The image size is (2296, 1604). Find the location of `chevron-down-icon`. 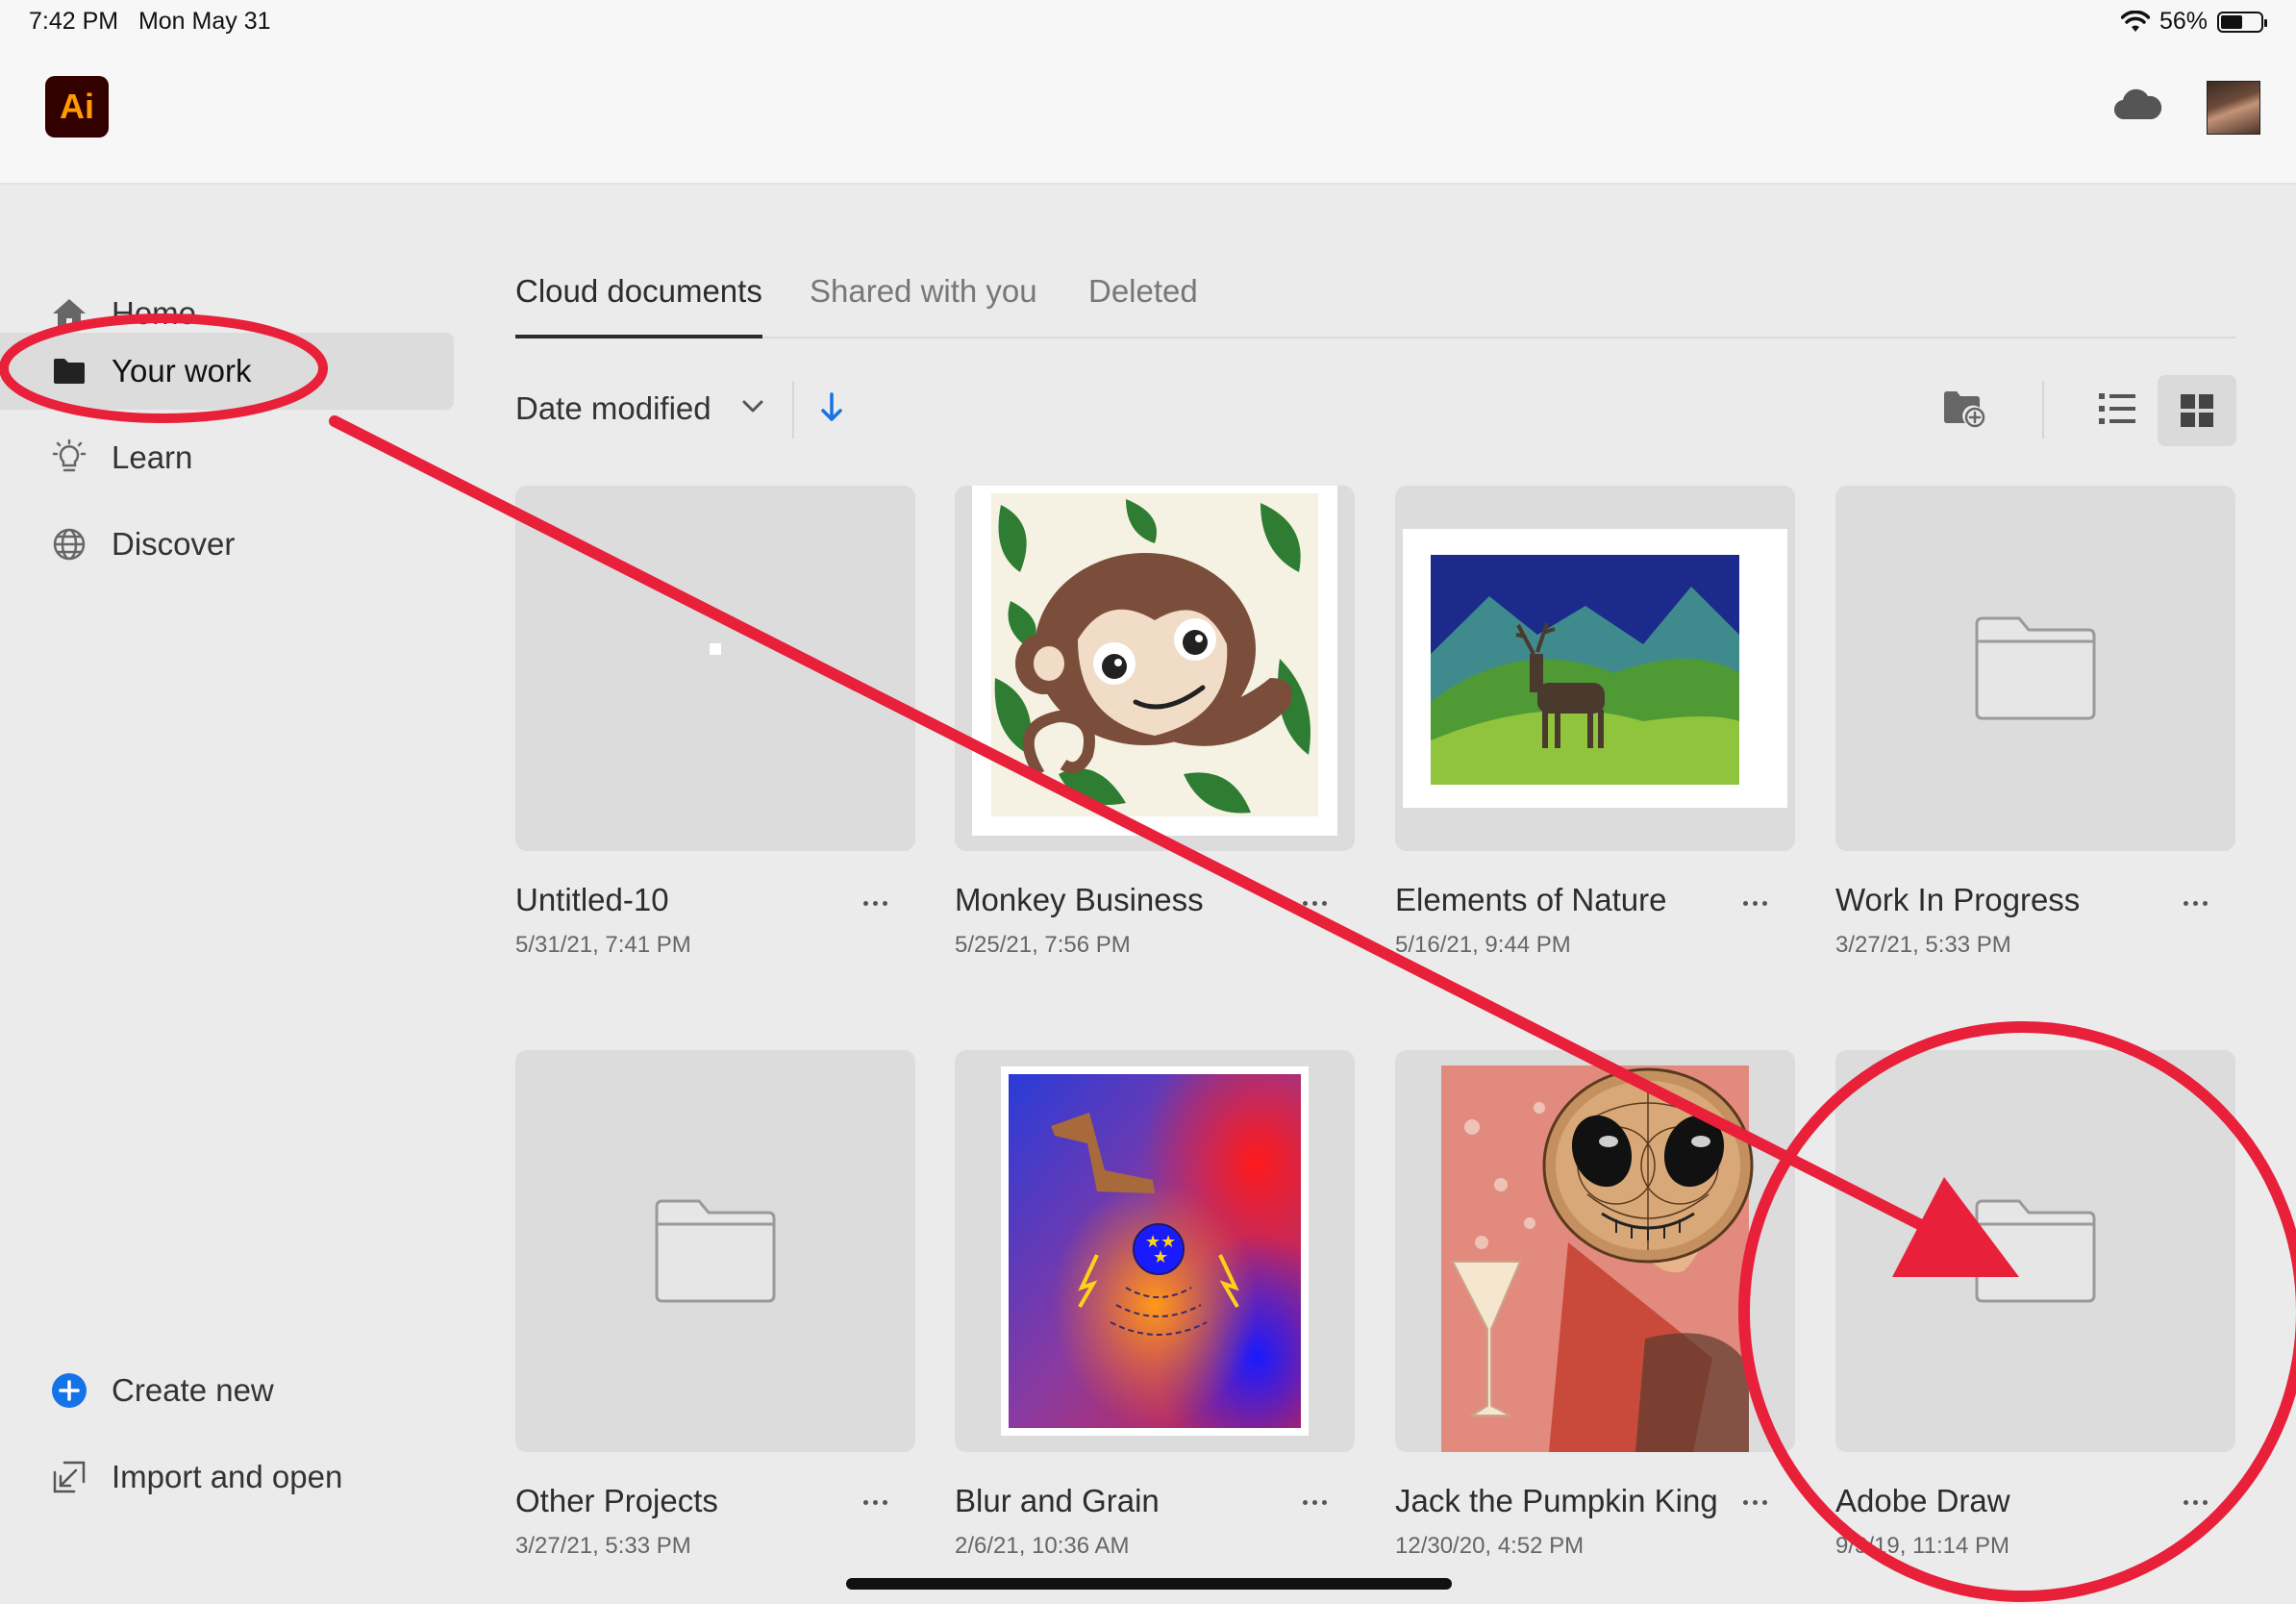

chevron-down-icon is located at coordinates (752, 406).